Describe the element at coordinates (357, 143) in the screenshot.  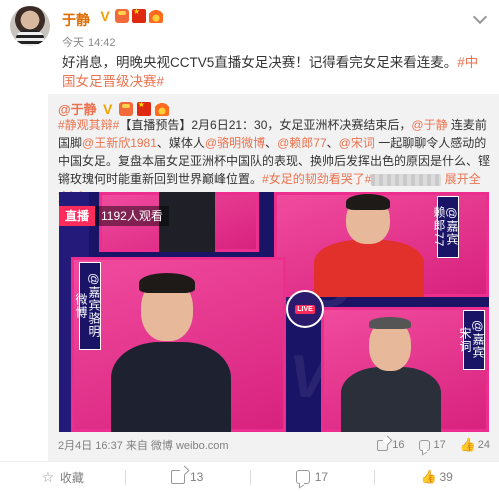
I see `mention-link: @宋词` at that location.